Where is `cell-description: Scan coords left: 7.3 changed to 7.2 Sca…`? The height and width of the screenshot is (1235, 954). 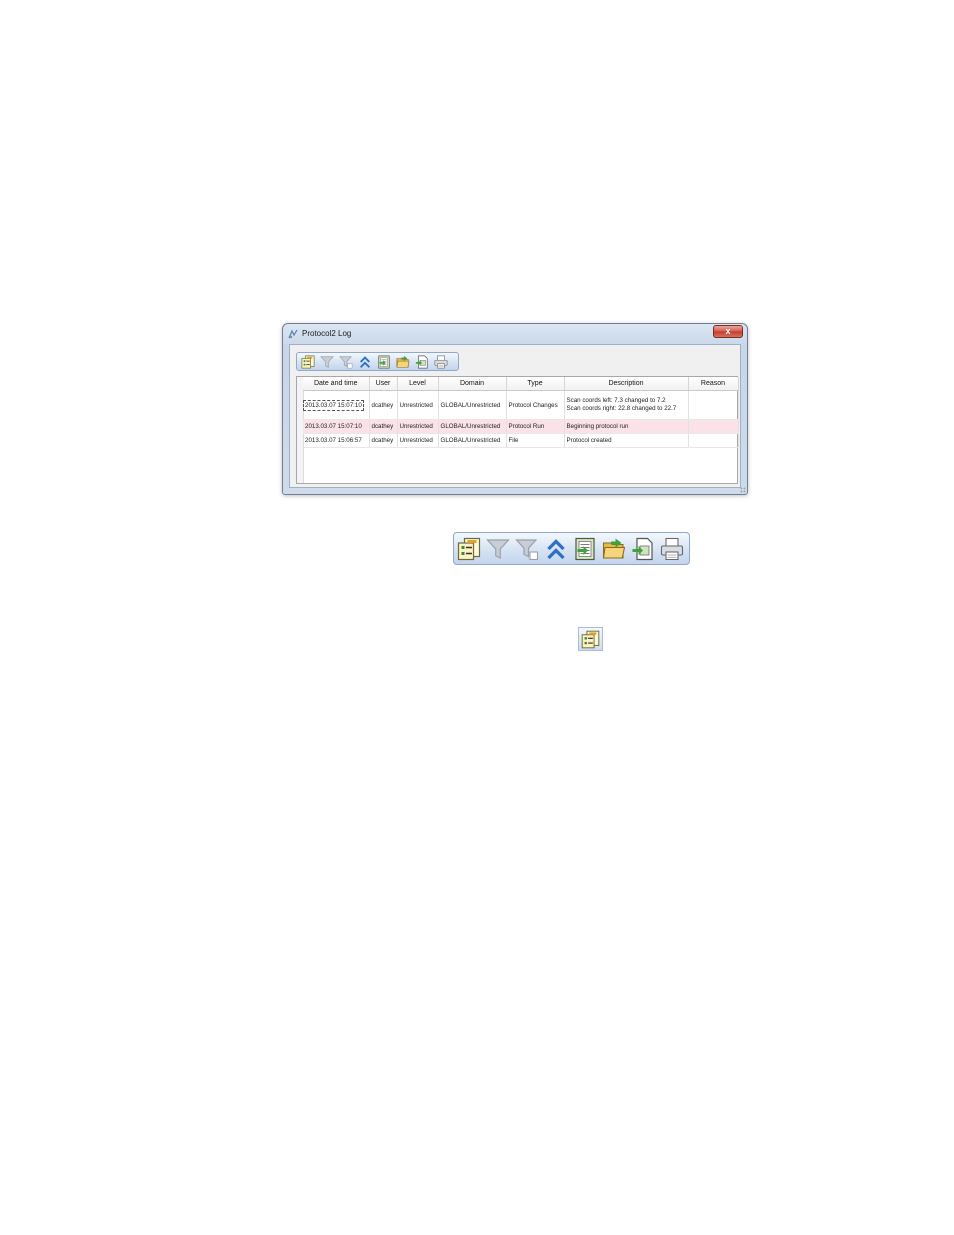 cell-description: Scan coords left: 7.3 changed to 7.2 Sca… is located at coordinates (626, 405).